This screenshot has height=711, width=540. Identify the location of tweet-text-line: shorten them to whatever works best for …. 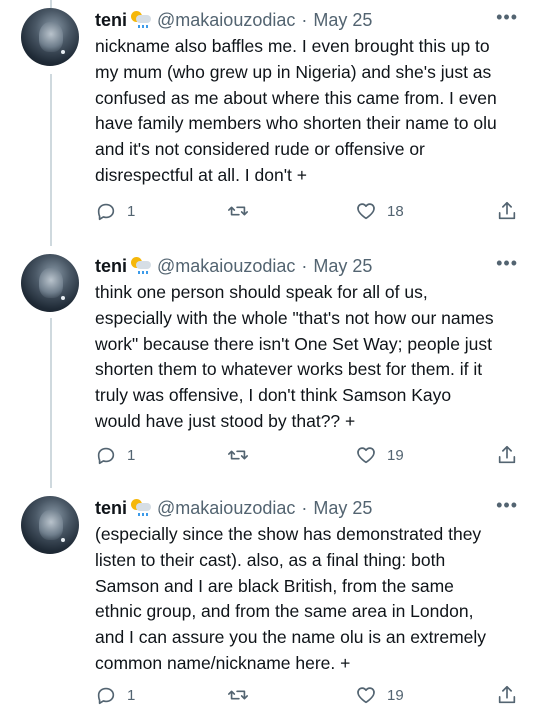
(289, 369).